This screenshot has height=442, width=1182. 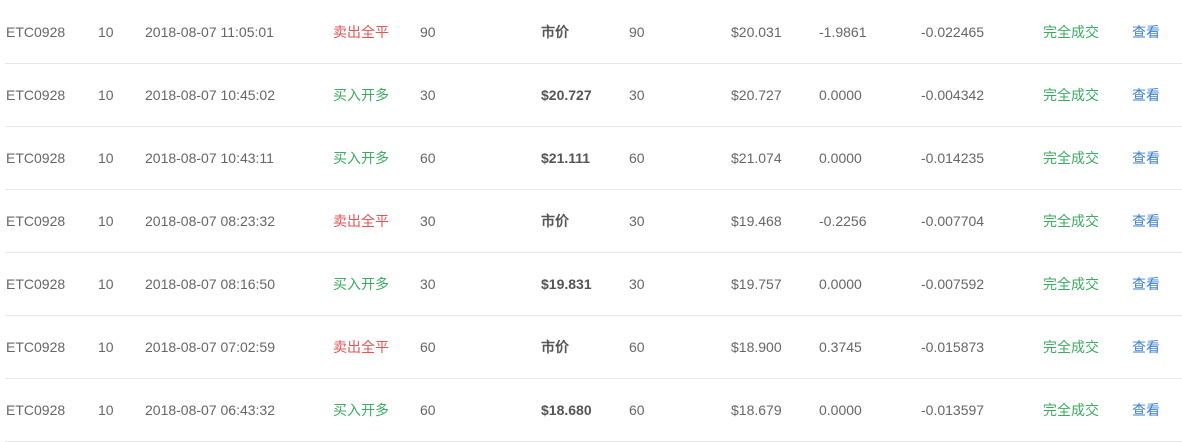 I want to click on time-cell: 2018-08-07 07:02:59, so click(x=210, y=347).